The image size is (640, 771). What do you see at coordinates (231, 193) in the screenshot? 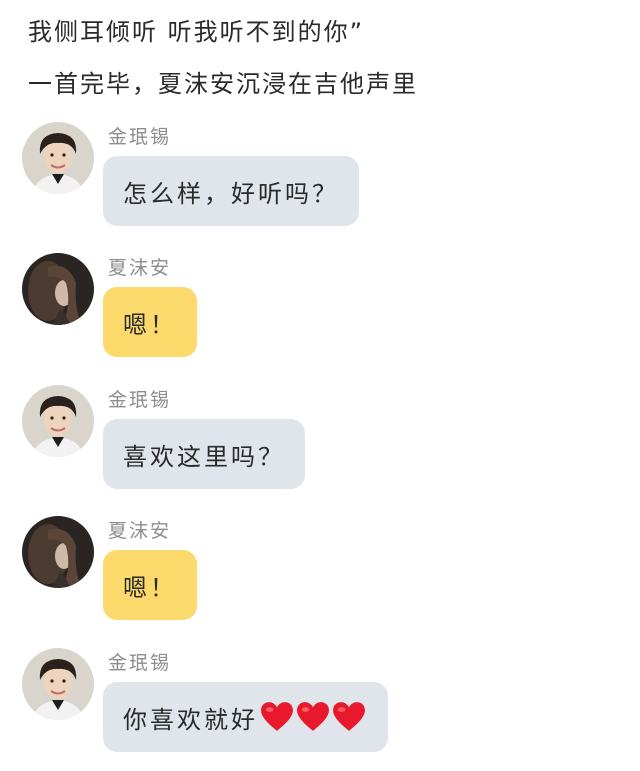
I see `message-text: 怎么样，好听吗？` at bounding box center [231, 193].